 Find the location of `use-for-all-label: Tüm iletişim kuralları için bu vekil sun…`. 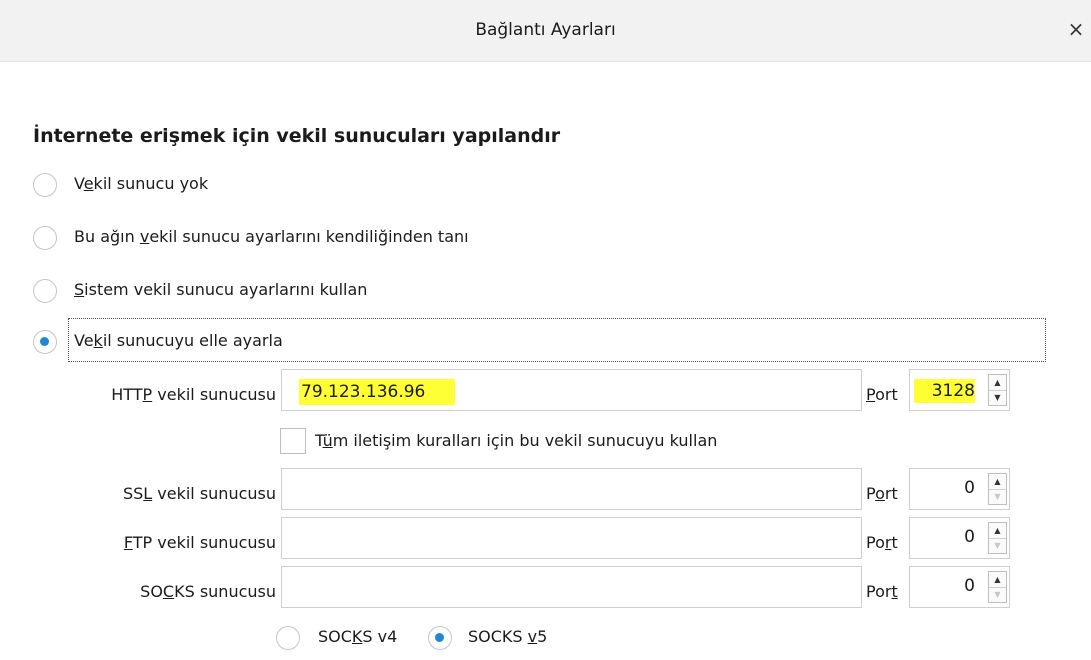

use-for-all-label: Tüm iletişim kuralları için bu vekil sun… is located at coordinates (516, 440).